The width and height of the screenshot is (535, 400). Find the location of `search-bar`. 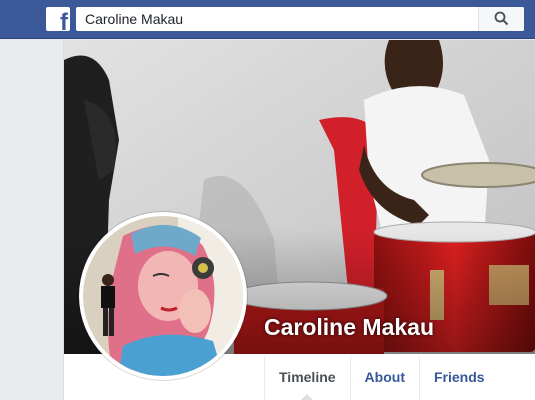

search-bar is located at coordinates (300, 19).